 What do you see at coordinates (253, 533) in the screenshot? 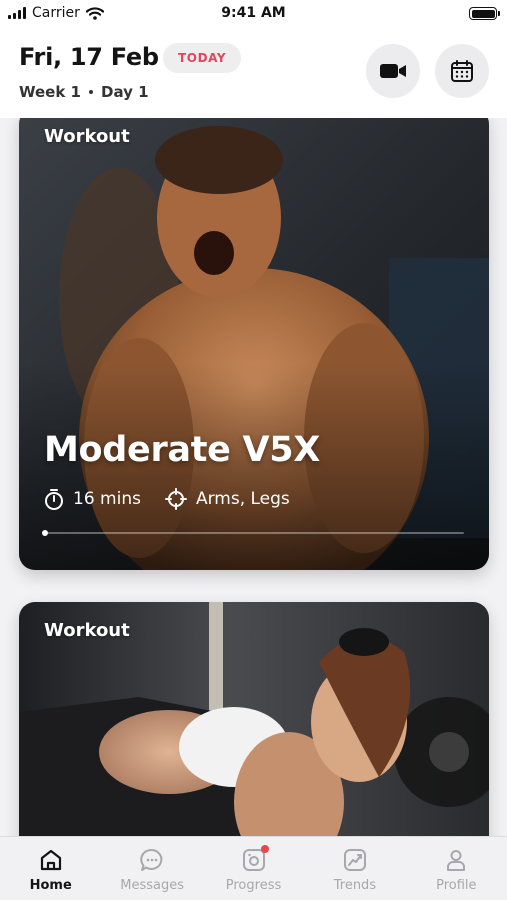
I see `workout-progress-bar` at bounding box center [253, 533].